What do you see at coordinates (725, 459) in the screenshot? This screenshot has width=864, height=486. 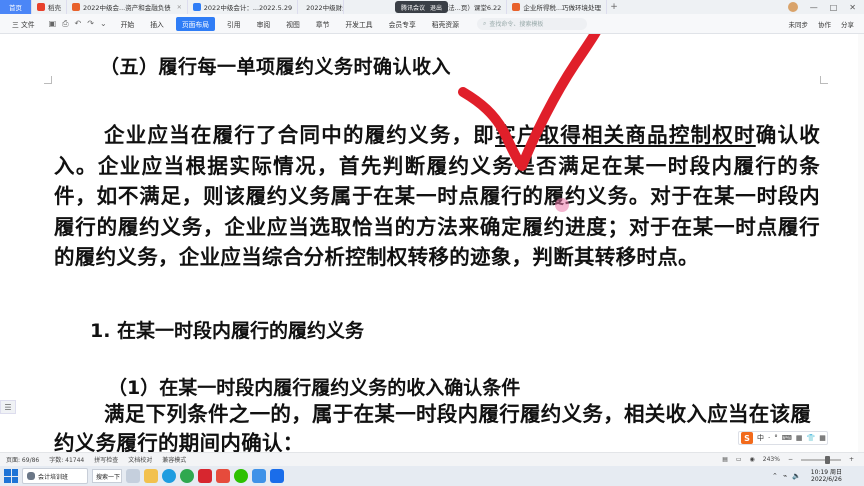 I see `view-icon: ▤` at bounding box center [725, 459].